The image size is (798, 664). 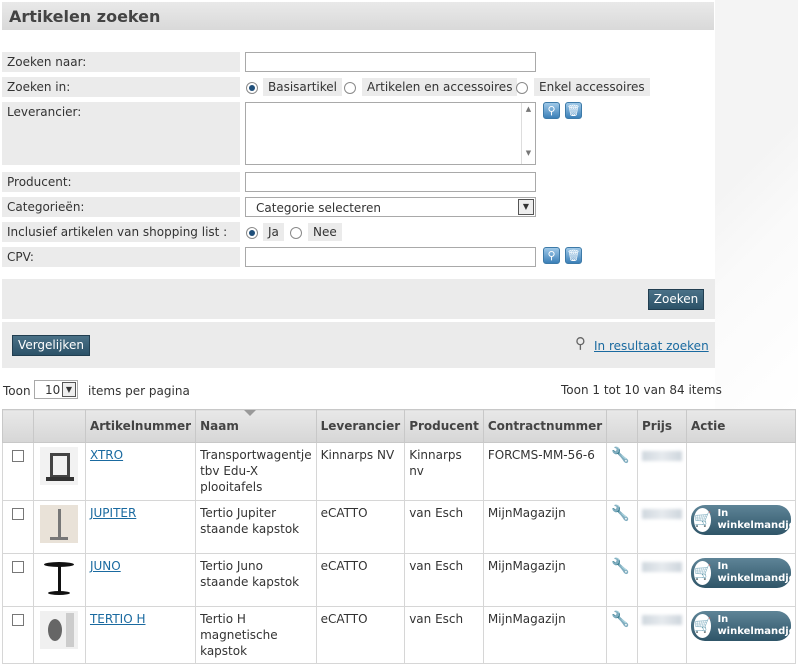 What do you see at coordinates (256, 471) in the screenshot?
I see `naam-cell: Transportwagentje tbv Edu-X plooitafels` at bounding box center [256, 471].